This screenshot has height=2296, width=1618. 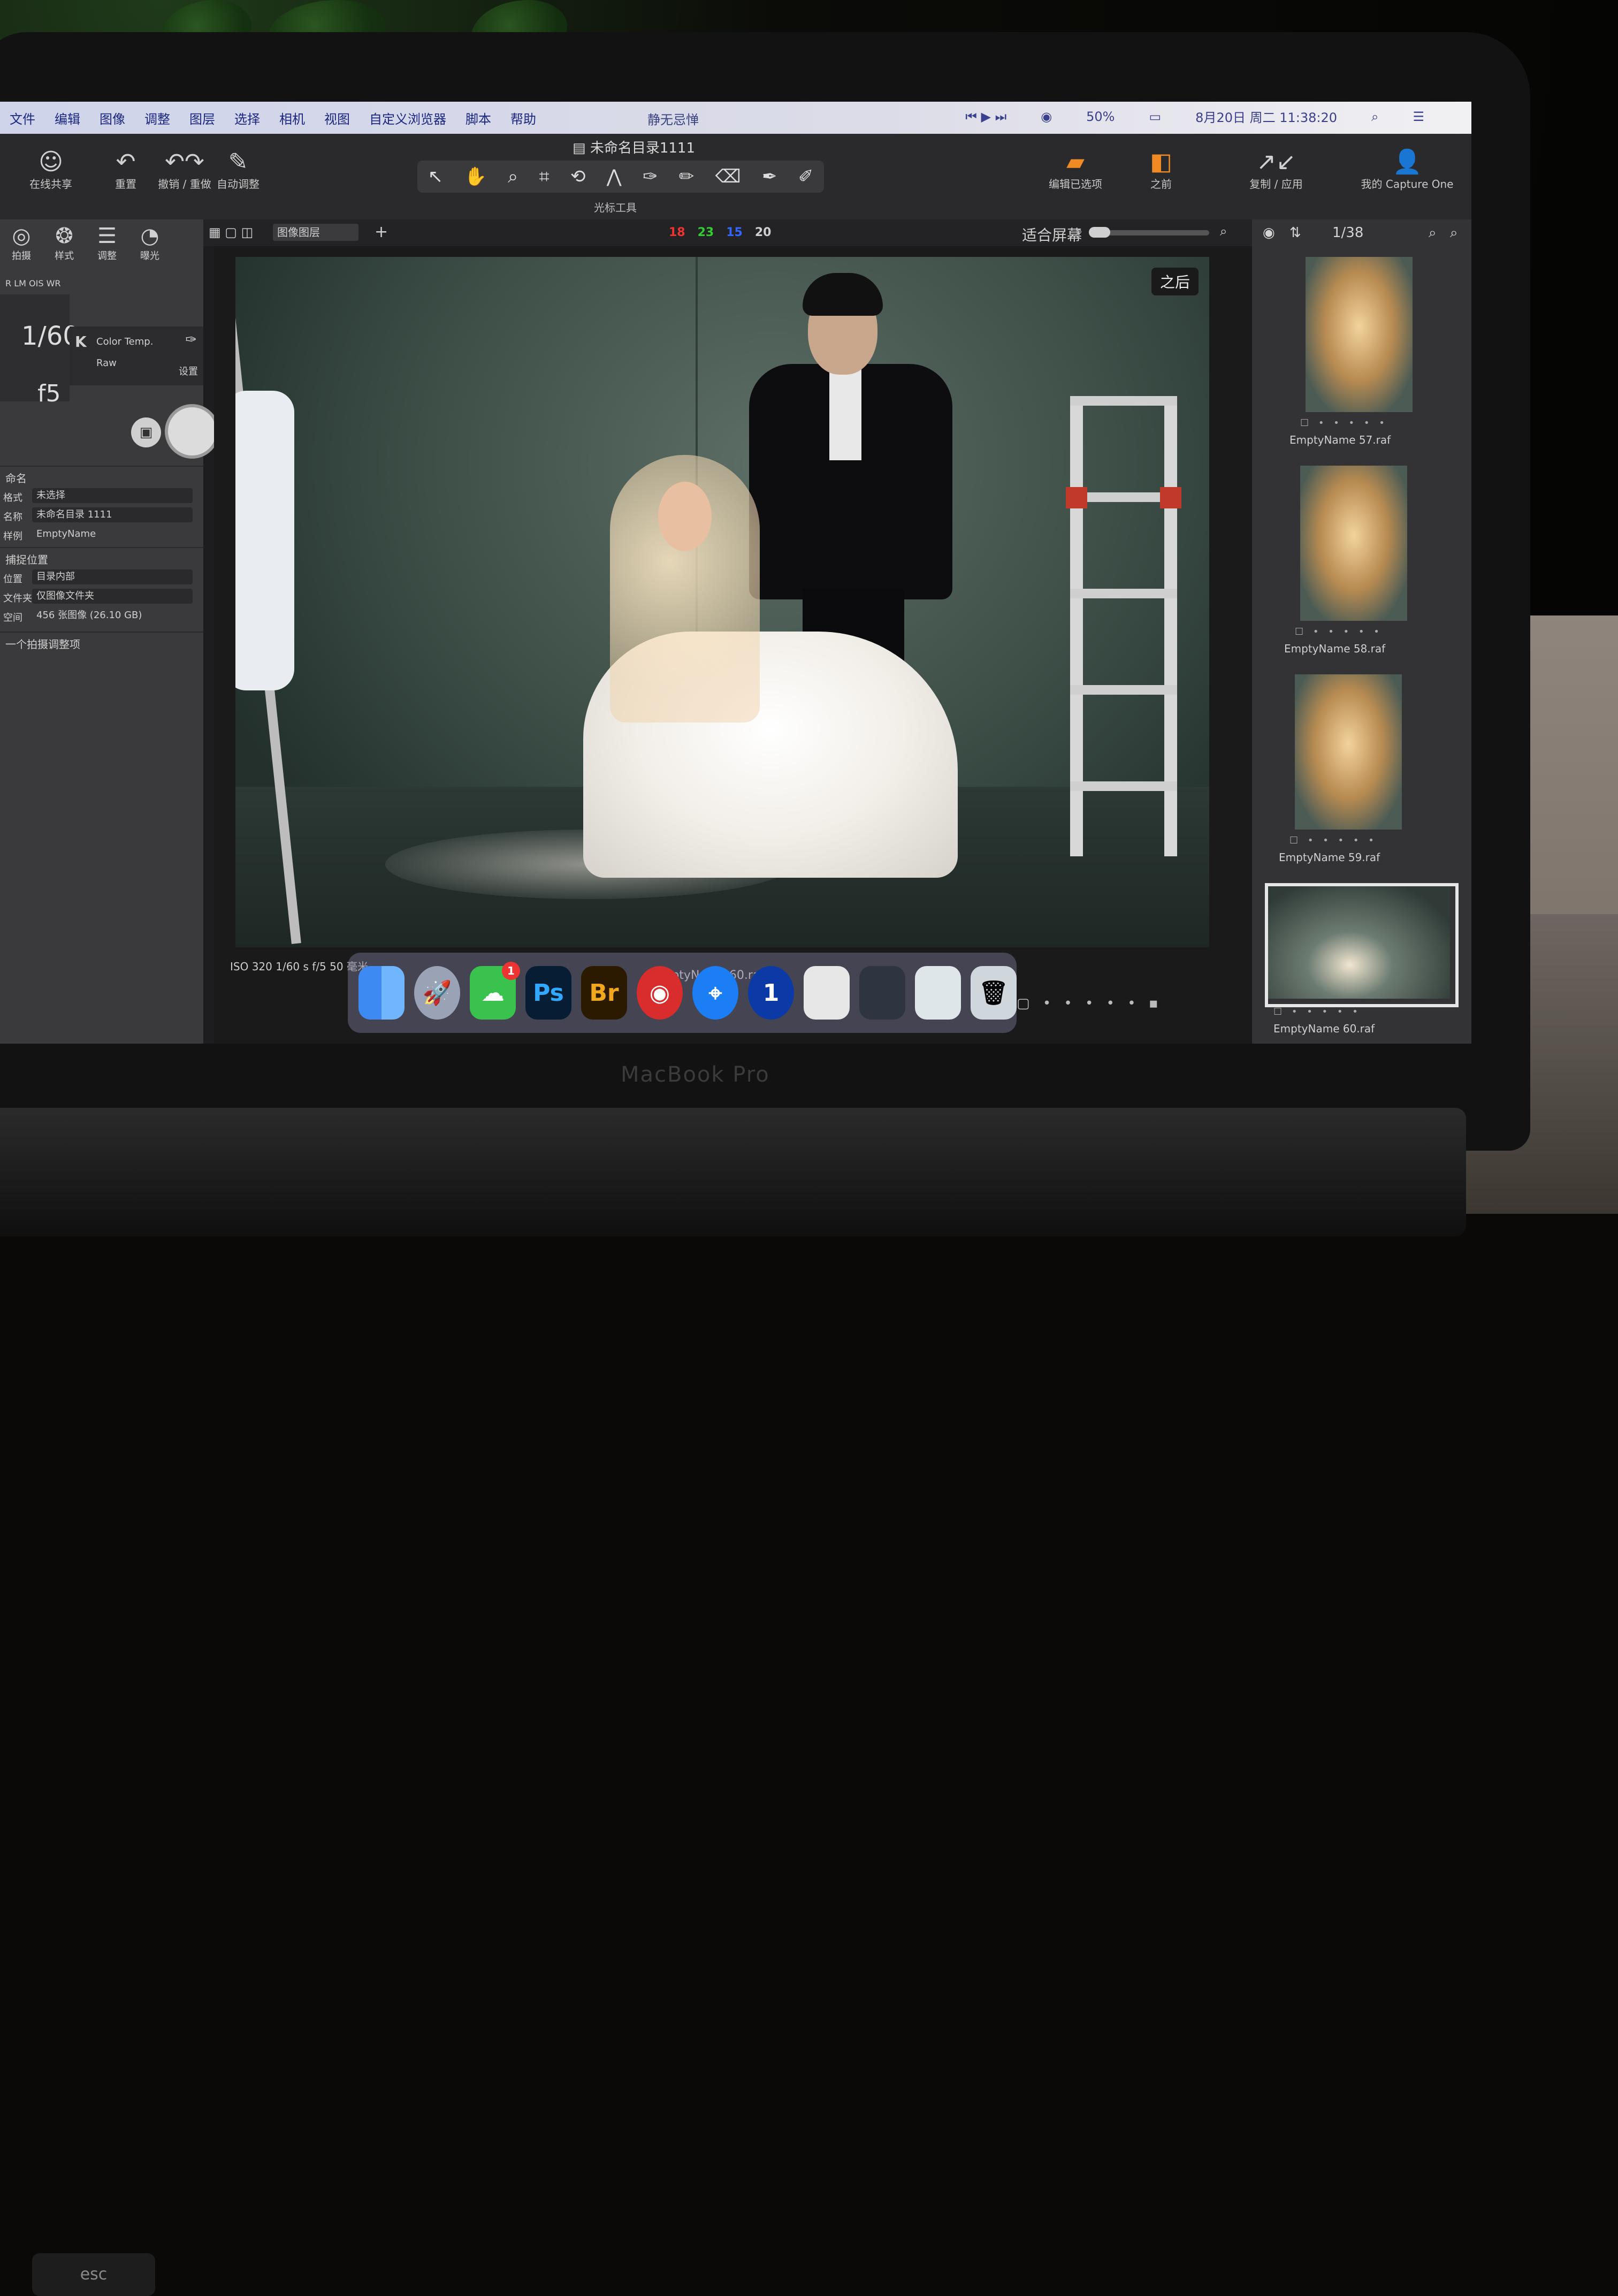 I want to click on control-center-icon: ☰, so click(x=1418, y=116).